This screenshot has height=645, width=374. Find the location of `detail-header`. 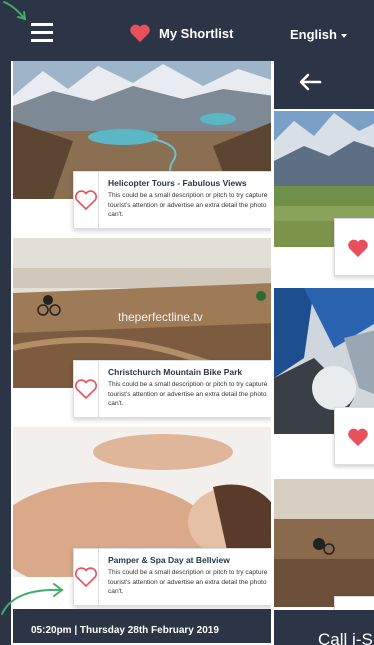

detail-header is located at coordinates (324, 82).